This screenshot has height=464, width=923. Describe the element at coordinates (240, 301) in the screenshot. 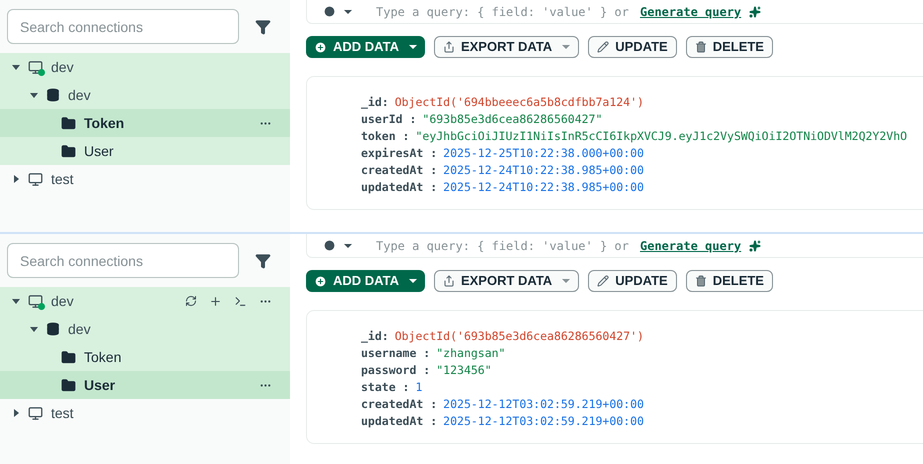

I see `shell-icon` at that location.